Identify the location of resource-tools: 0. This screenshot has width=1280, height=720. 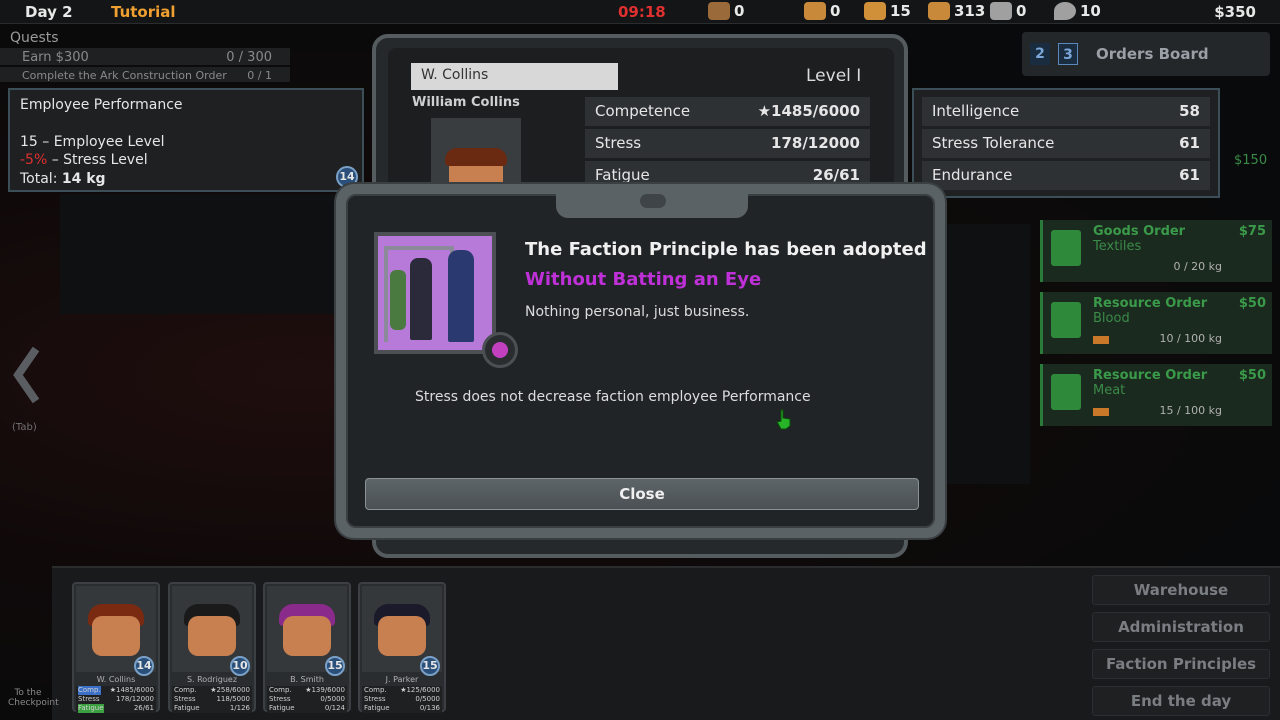
(1008, 11).